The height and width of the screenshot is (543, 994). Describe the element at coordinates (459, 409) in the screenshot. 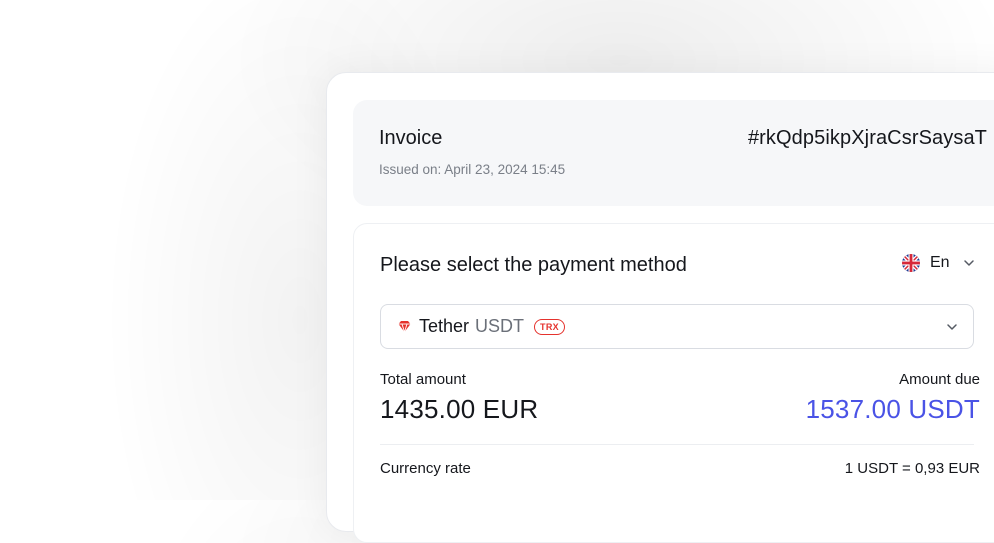

I see `total-amount-value: 1435.00 EUR` at that location.